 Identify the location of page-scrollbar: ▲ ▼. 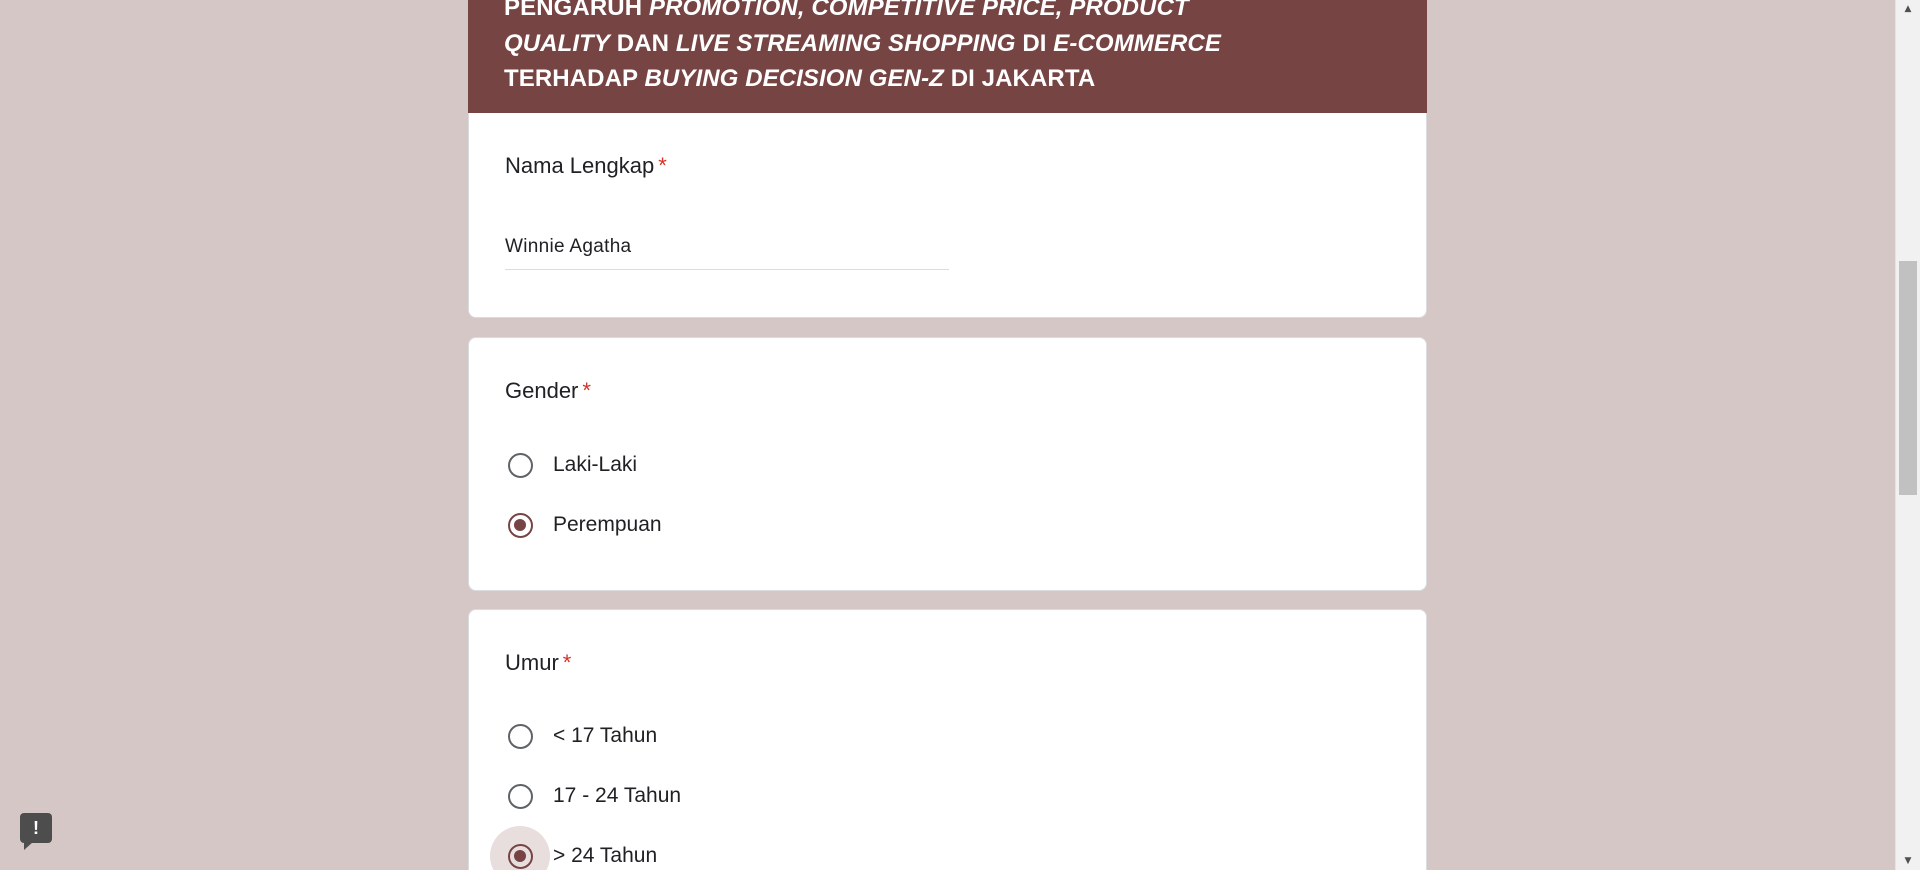
(1907, 435).